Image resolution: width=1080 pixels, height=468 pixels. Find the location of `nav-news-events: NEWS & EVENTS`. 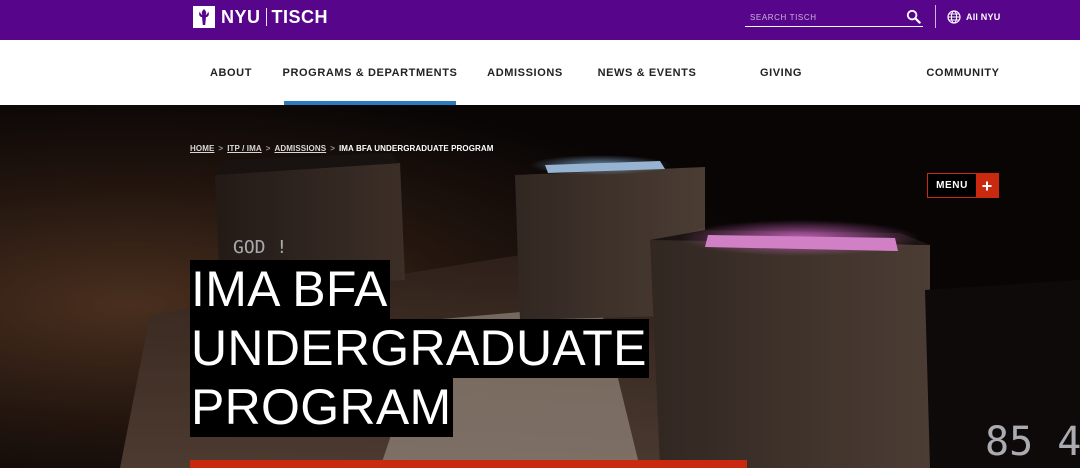

nav-news-events: NEWS & EVENTS is located at coordinates (647, 72).